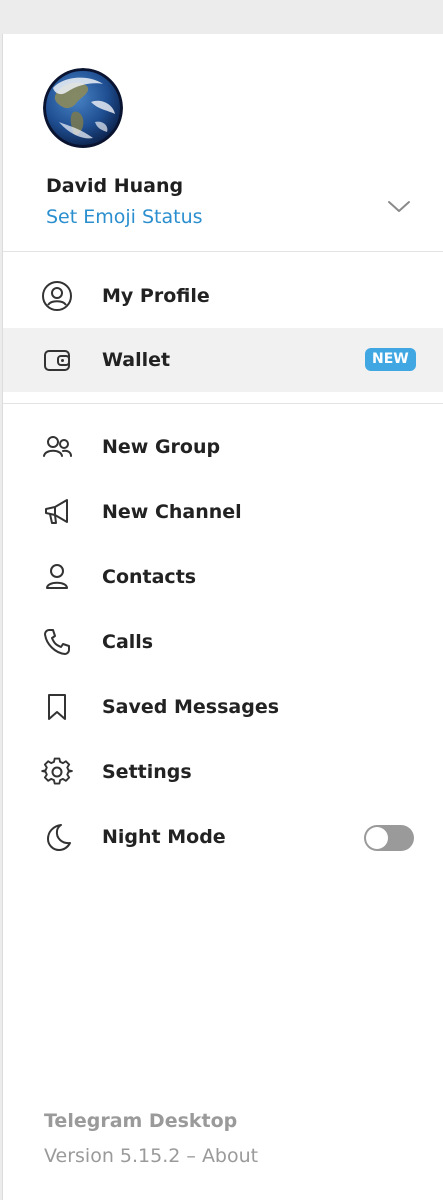  What do you see at coordinates (149, 577) in the screenshot?
I see `menu-item-label: Contacts` at bounding box center [149, 577].